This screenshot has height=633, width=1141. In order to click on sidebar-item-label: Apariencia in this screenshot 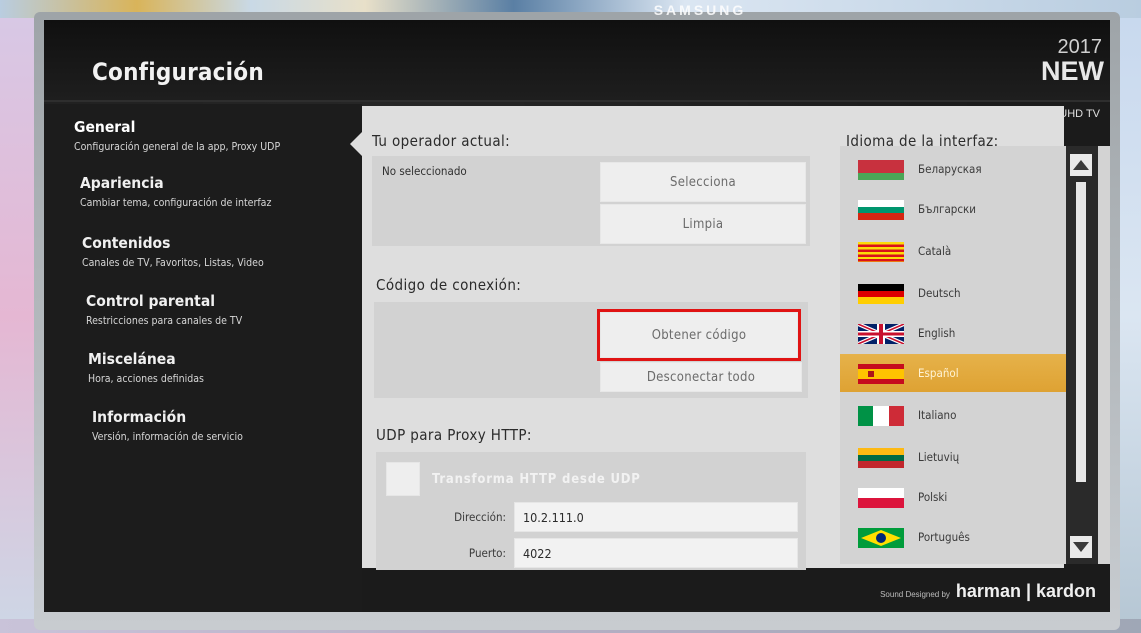, I will do `click(122, 183)`.